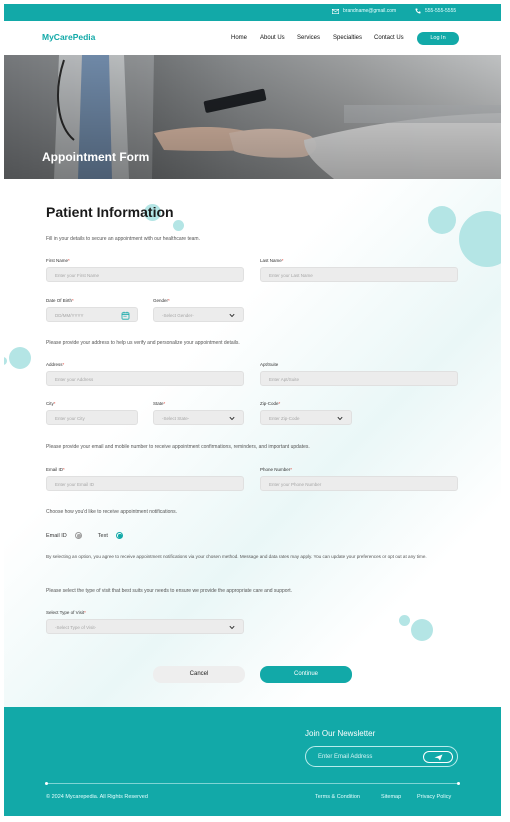 This screenshot has height=822, width=510. I want to click on calendar-icon, so click(125, 315).